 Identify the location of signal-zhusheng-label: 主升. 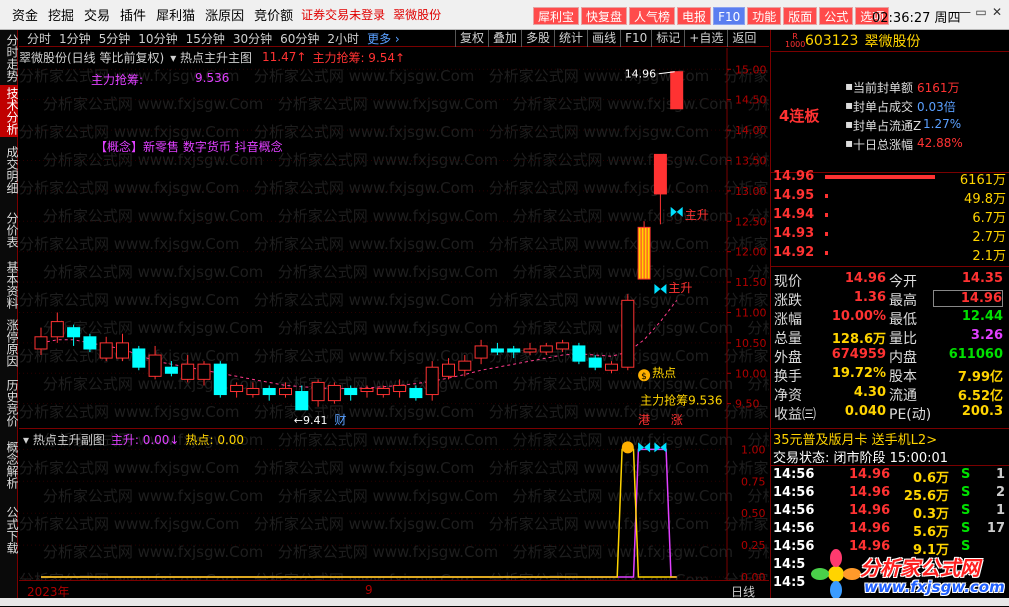
(680, 288).